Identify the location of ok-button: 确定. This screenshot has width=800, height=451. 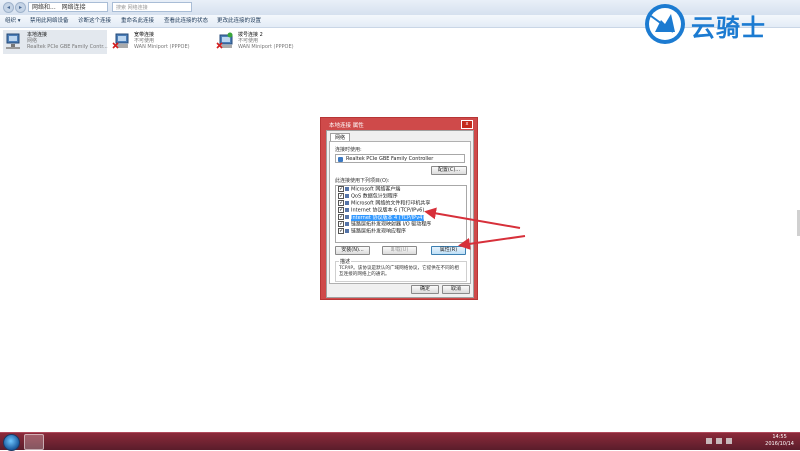
(425, 289).